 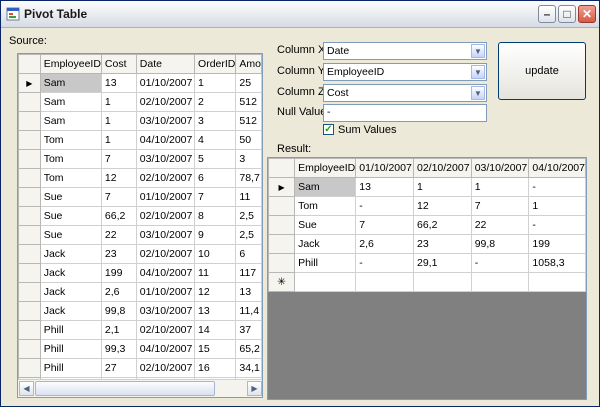 What do you see at coordinates (248, 159) in the screenshot?
I see `table-cell: 3` at bounding box center [248, 159].